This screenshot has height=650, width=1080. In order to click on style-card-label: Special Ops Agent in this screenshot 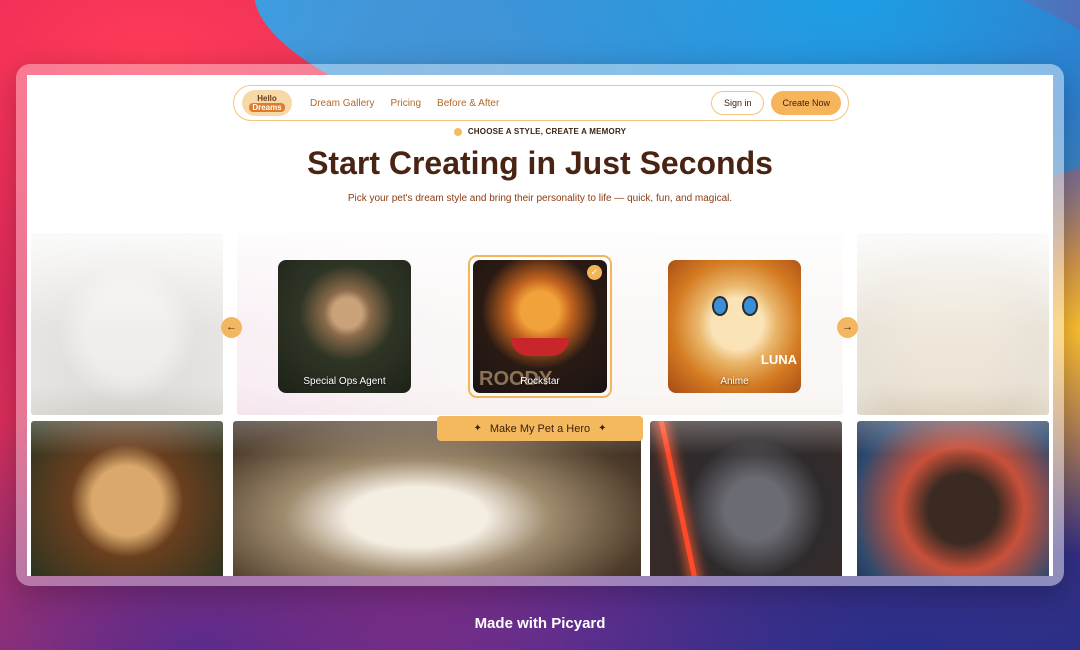, I will do `click(344, 381)`.